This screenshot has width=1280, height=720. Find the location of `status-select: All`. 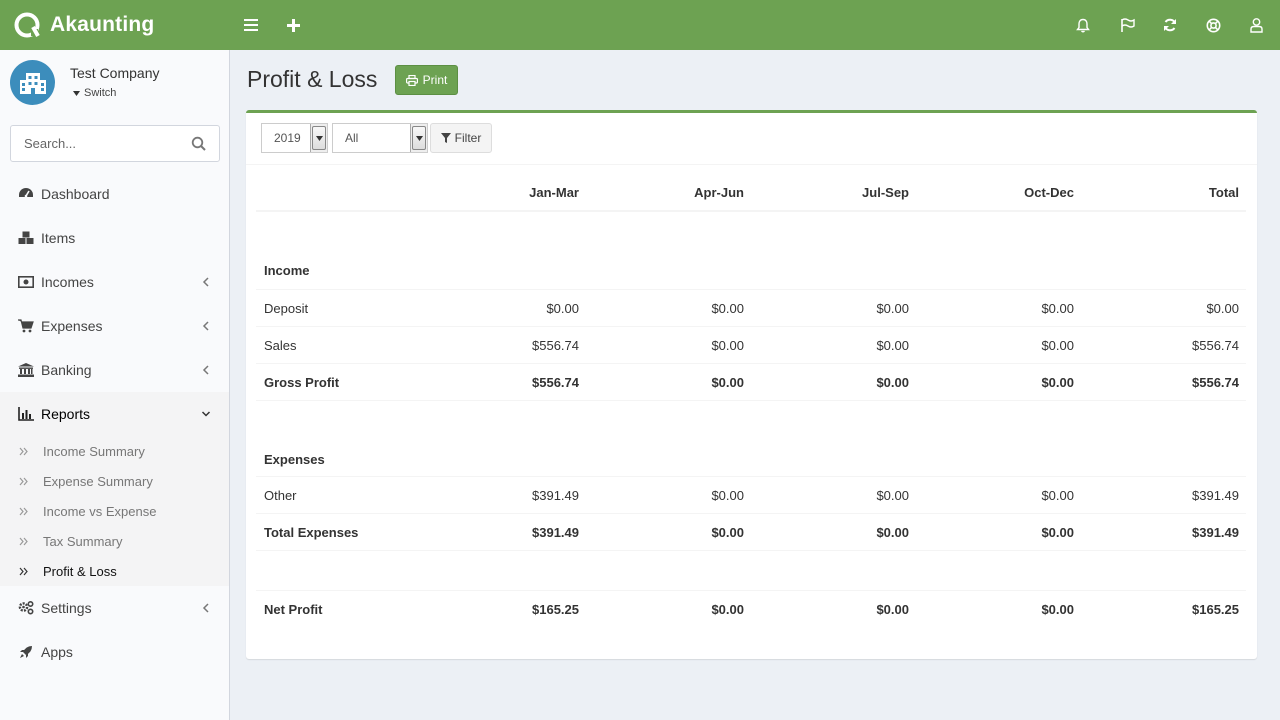

status-select: All is located at coordinates (380, 138).